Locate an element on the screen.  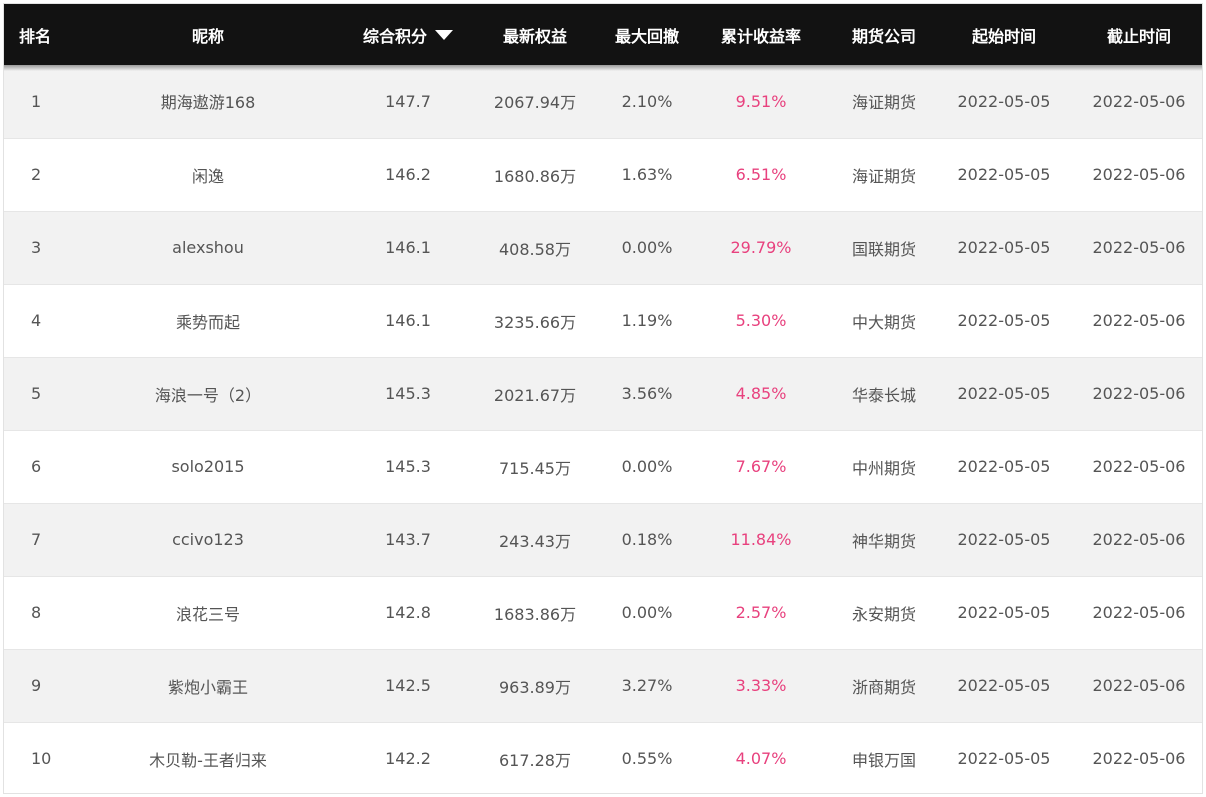
cell-company: 海证期货 is located at coordinates (884, 102).